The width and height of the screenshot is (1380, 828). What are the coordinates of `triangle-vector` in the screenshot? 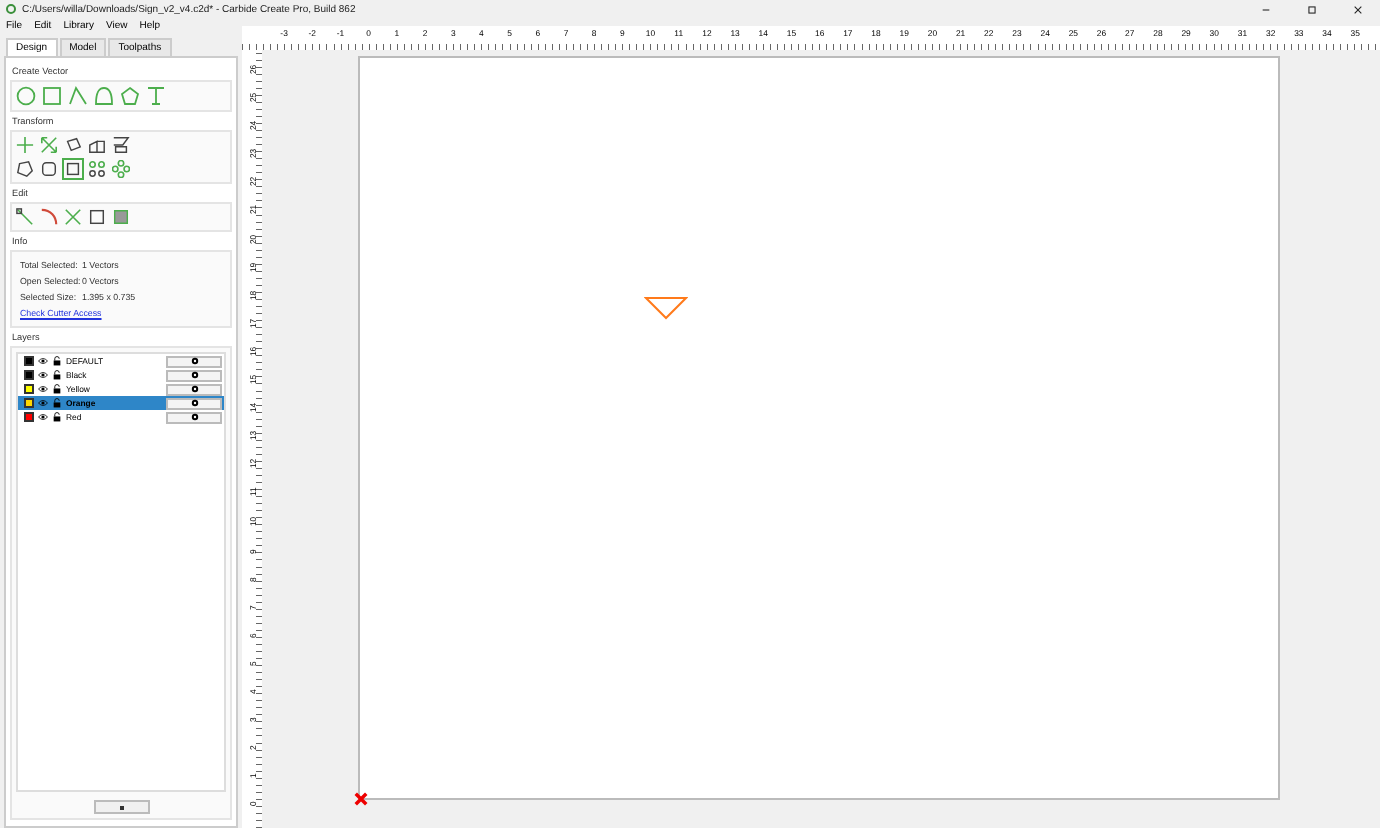 It's located at (666, 308).